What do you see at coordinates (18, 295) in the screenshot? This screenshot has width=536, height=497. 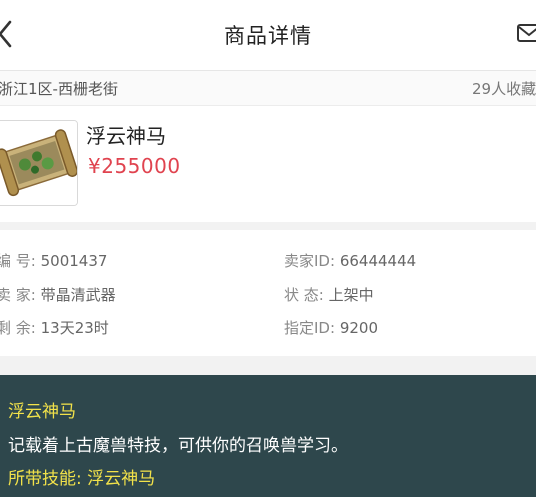 I see `seller-label: 卖 家:` at bounding box center [18, 295].